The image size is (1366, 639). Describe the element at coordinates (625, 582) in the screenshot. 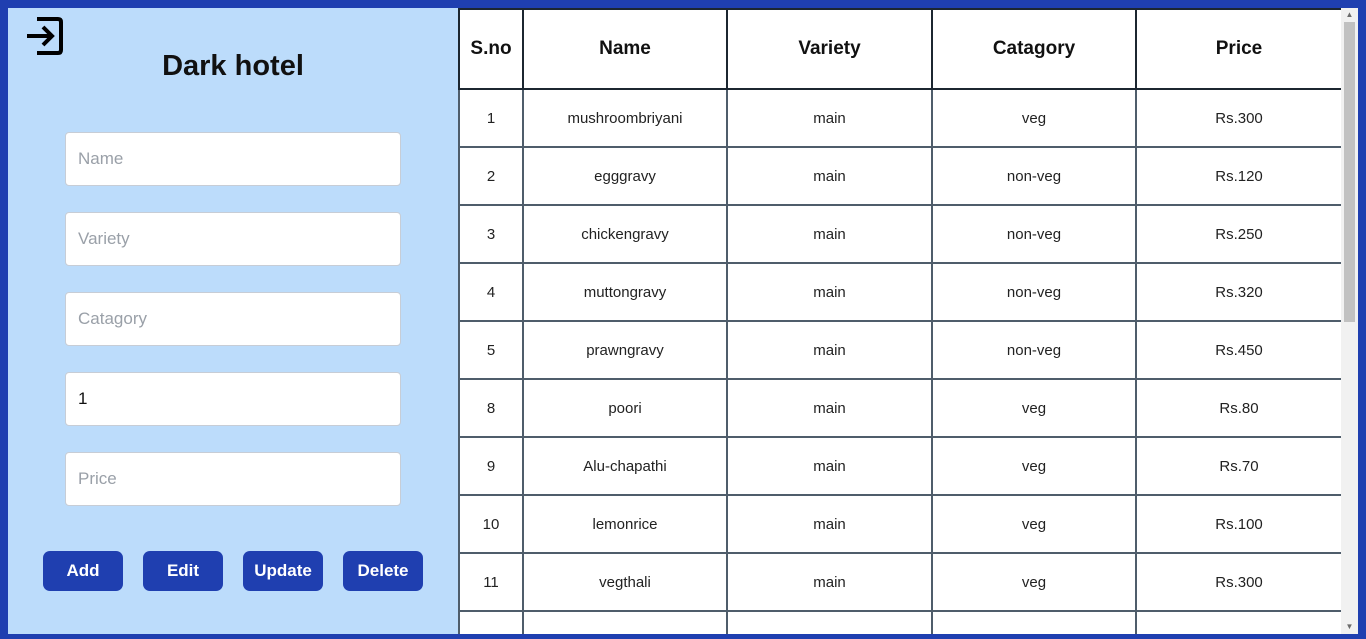

I see `cell-name: vegthali` at that location.